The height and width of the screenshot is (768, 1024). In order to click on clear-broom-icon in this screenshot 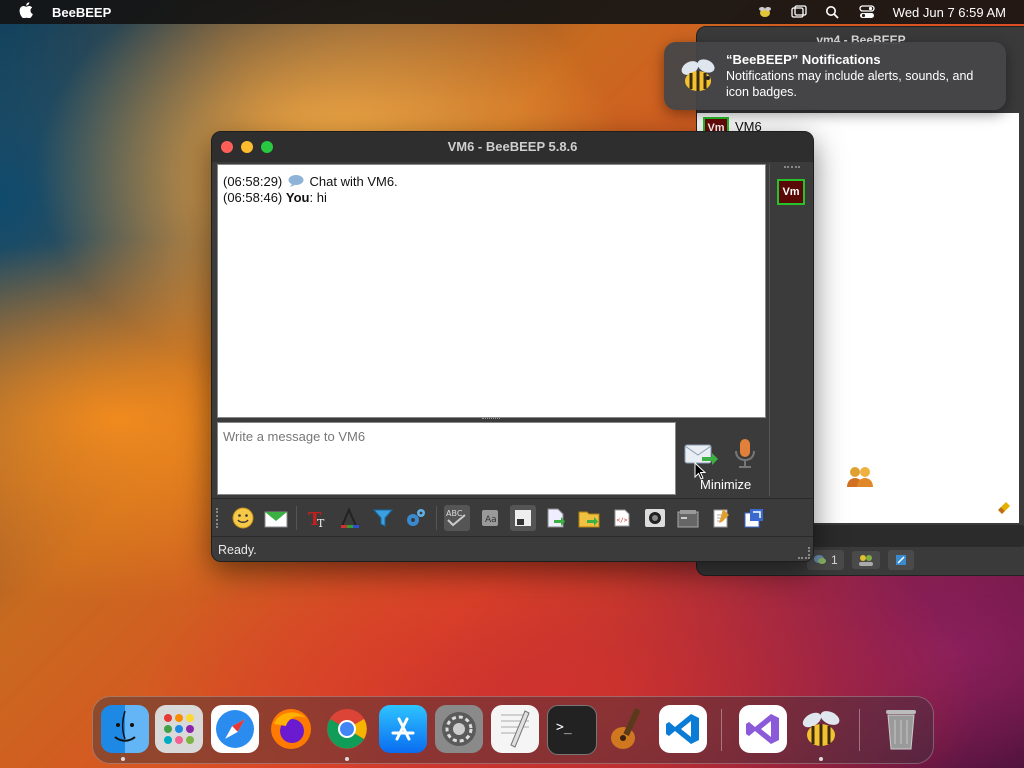, I will do `click(1004, 509)`.